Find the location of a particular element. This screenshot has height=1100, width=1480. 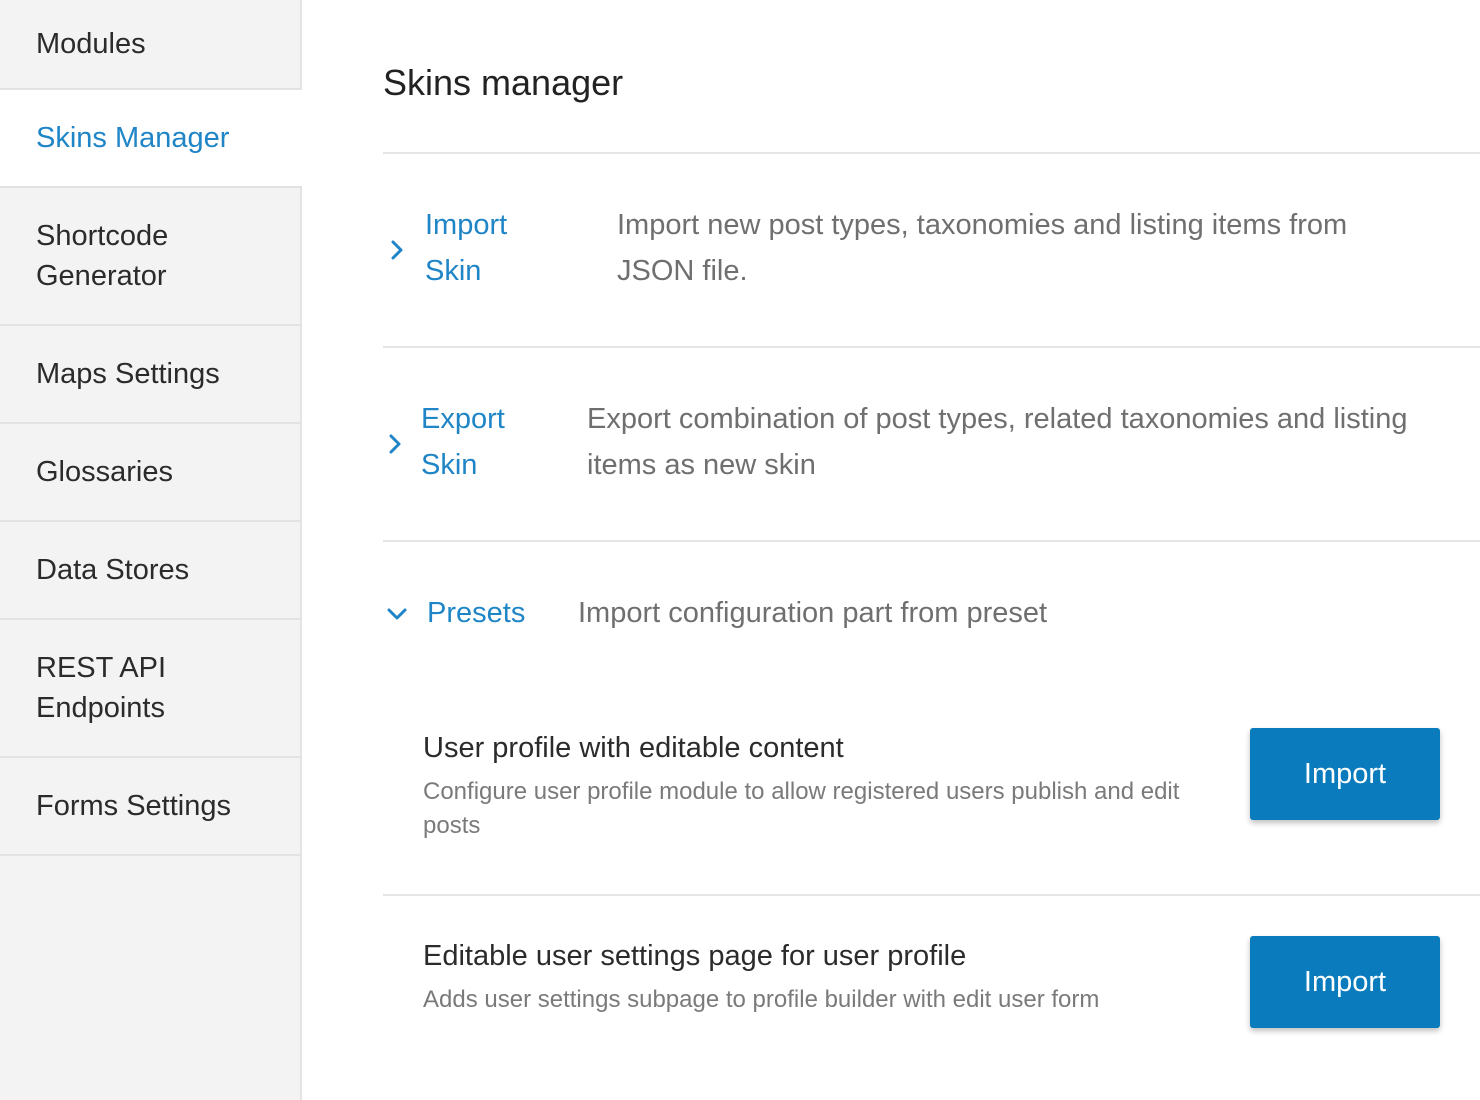

sidebar-item-shortcode-generator: Shortcode Generator is located at coordinates (150, 257).